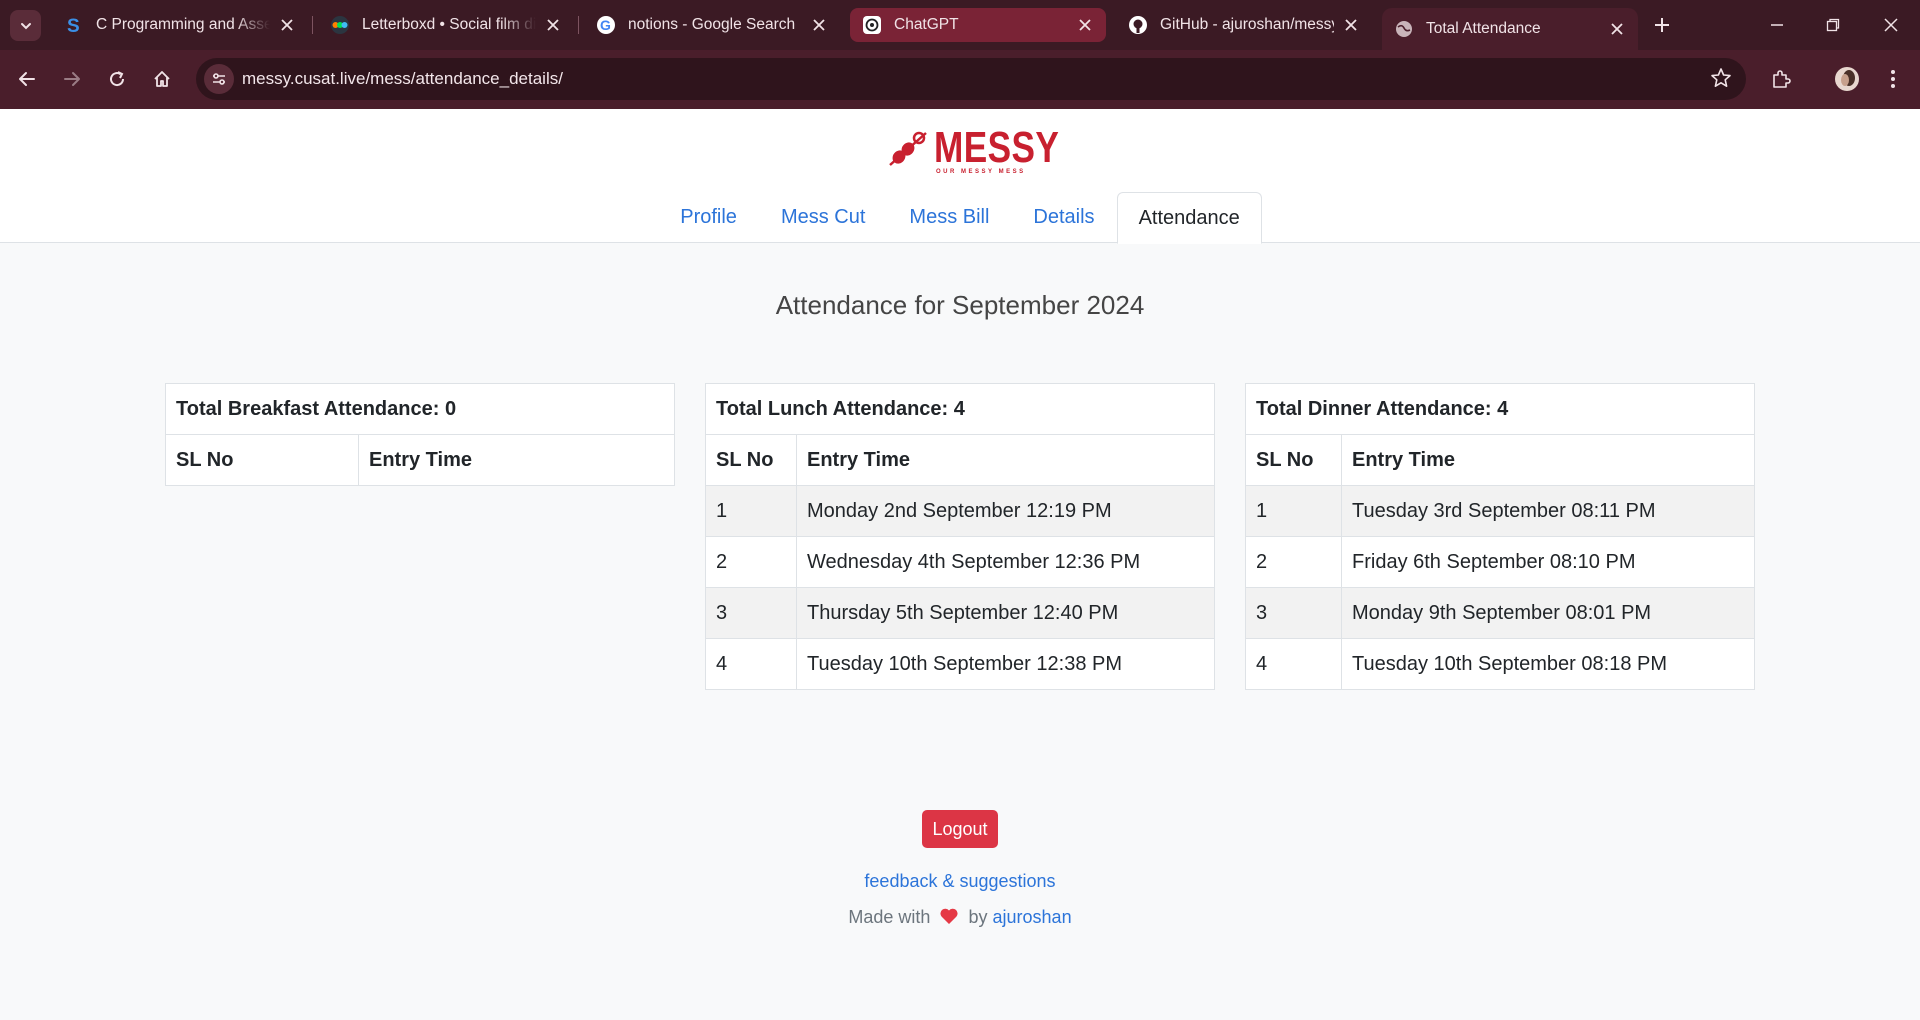 Image resolution: width=1920 pixels, height=1020 pixels. Describe the element at coordinates (1404, 29) in the screenshot. I see `globe-icon` at that location.